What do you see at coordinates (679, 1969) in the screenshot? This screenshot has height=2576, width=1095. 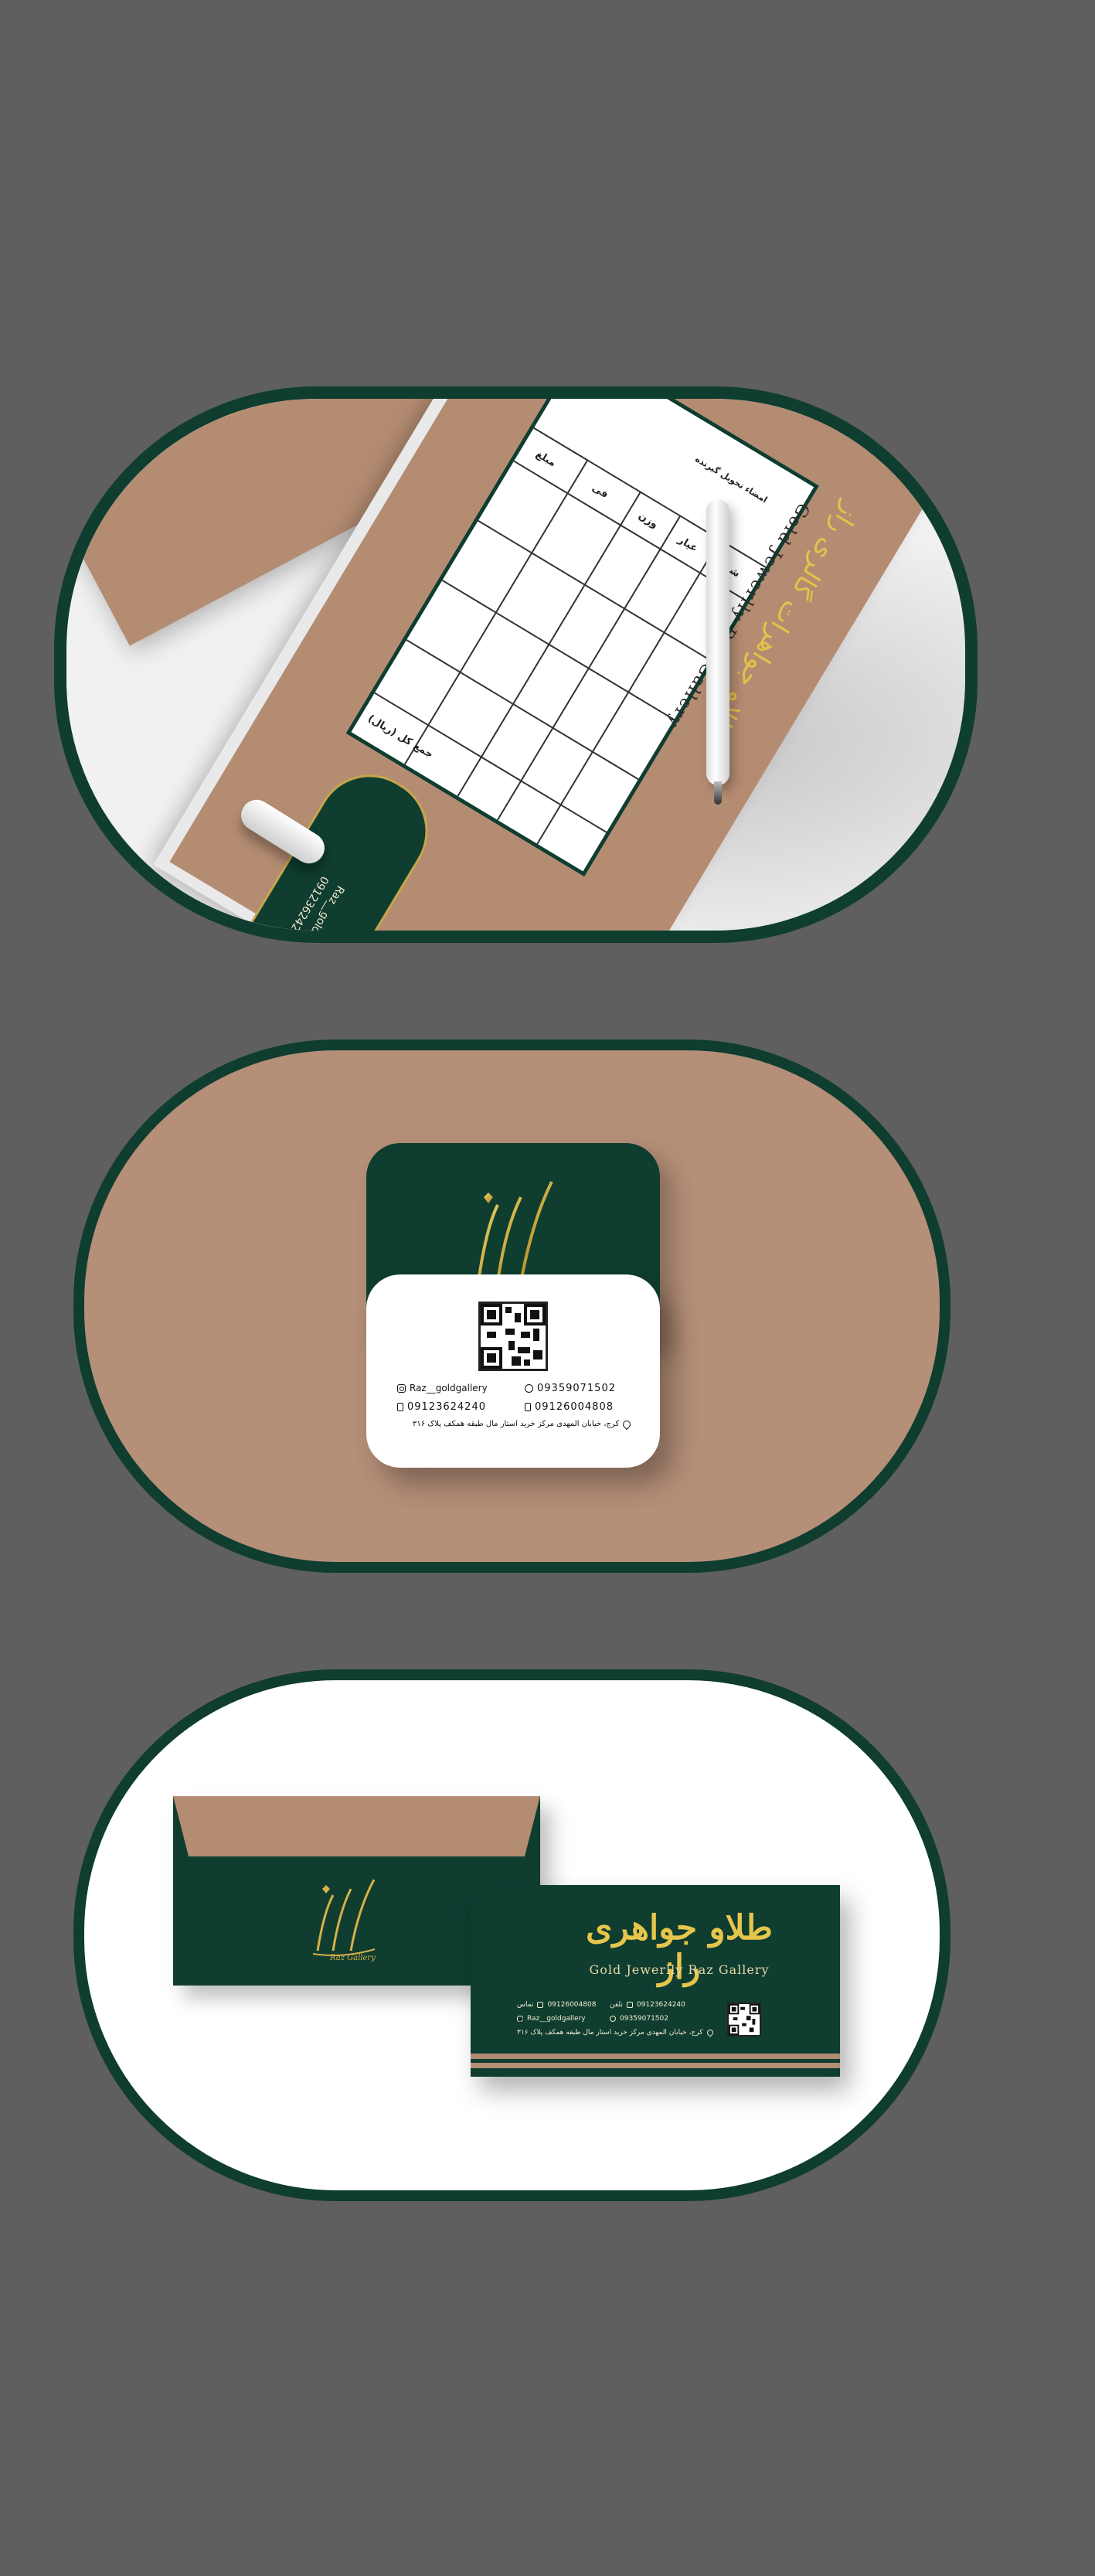 I see `brand-name-en: Gold Jewerlly Raz Gallery` at bounding box center [679, 1969].